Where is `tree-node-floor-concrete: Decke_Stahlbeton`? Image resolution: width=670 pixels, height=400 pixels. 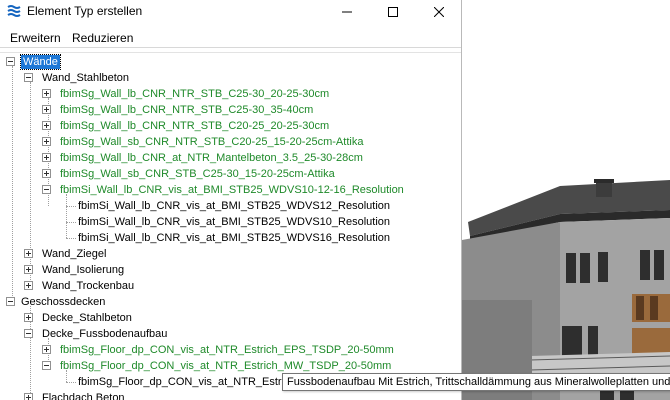 tree-node-floor-concrete: Decke_Stahlbeton is located at coordinates (124, 318).